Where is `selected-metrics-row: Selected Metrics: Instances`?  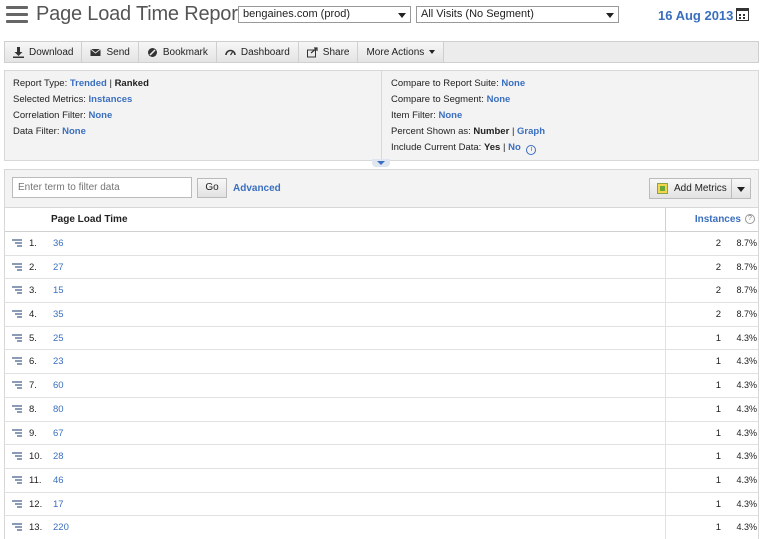
selected-metrics-row: Selected Metrics: Instances is located at coordinates (81, 101).